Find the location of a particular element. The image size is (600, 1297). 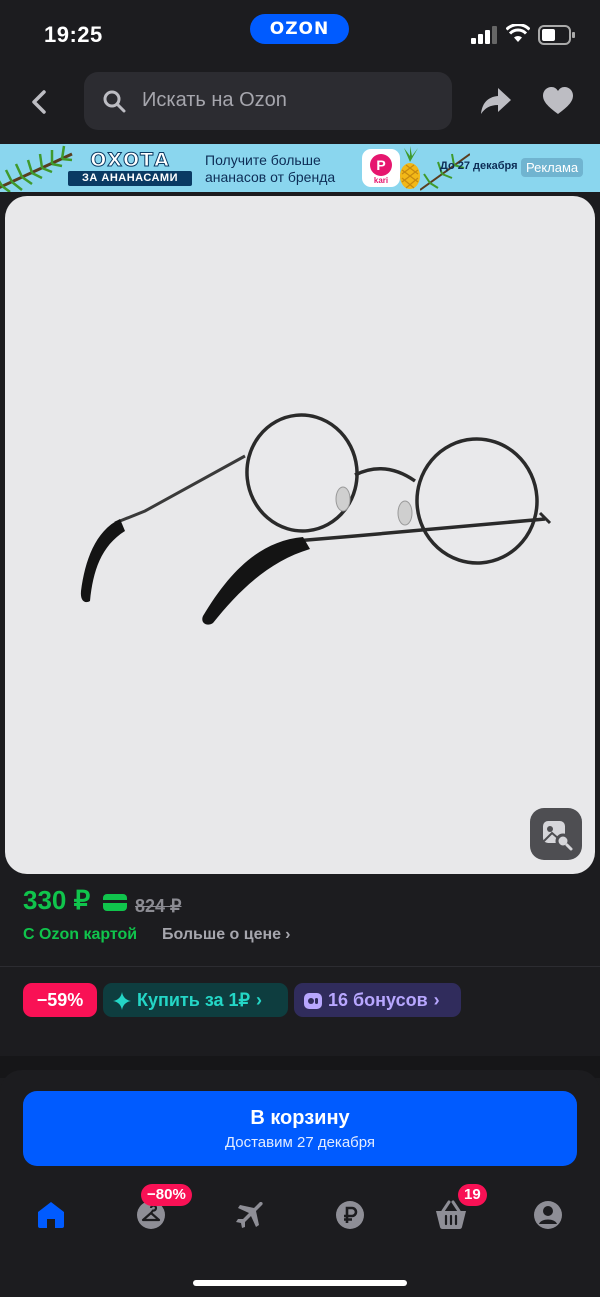

home-indicator is located at coordinates (300, 1283).